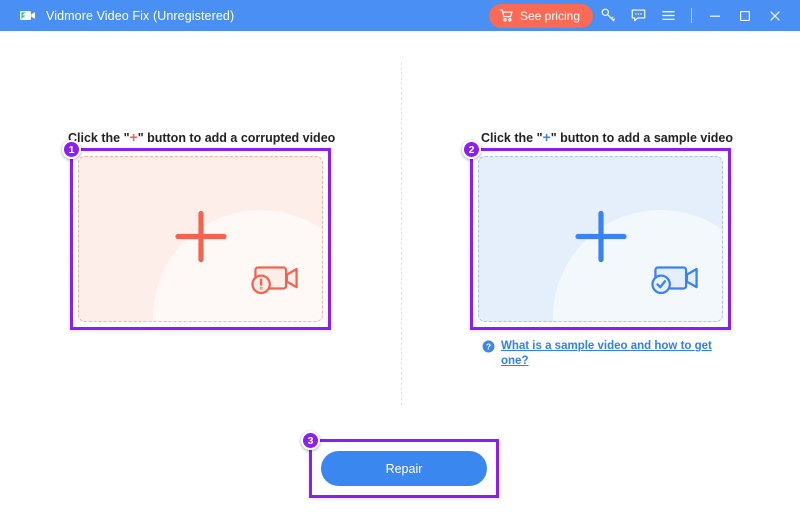 The image size is (800, 514). What do you see at coordinates (276, 280) in the screenshot?
I see `camcorder-error-icon` at bounding box center [276, 280].